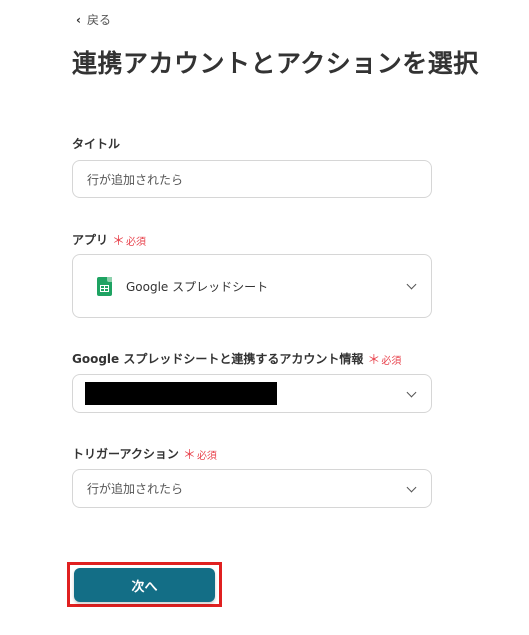 Image resolution: width=529 pixels, height=635 pixels. What do you see at coordinates (125, 454) in the screenshot?
I see `trigger-label-text: トリガーアクション` at bounding box center [125, 454].